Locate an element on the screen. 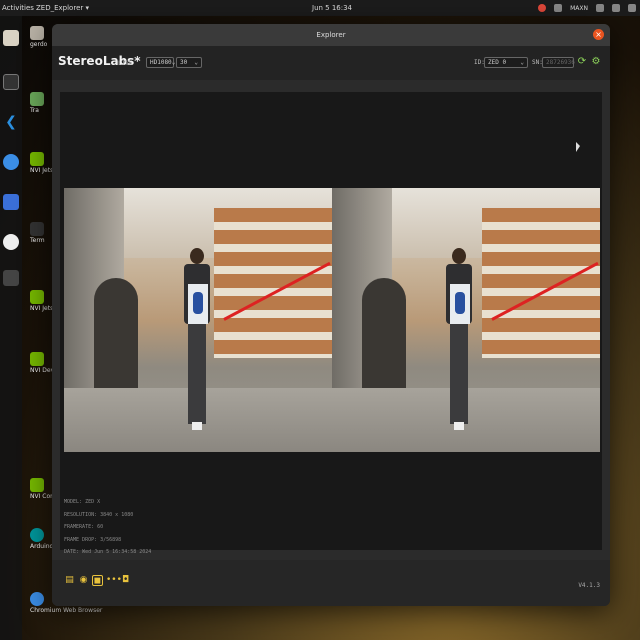  desktop-item-label: Chromium Web Browser is located at coordinates (66, 610).